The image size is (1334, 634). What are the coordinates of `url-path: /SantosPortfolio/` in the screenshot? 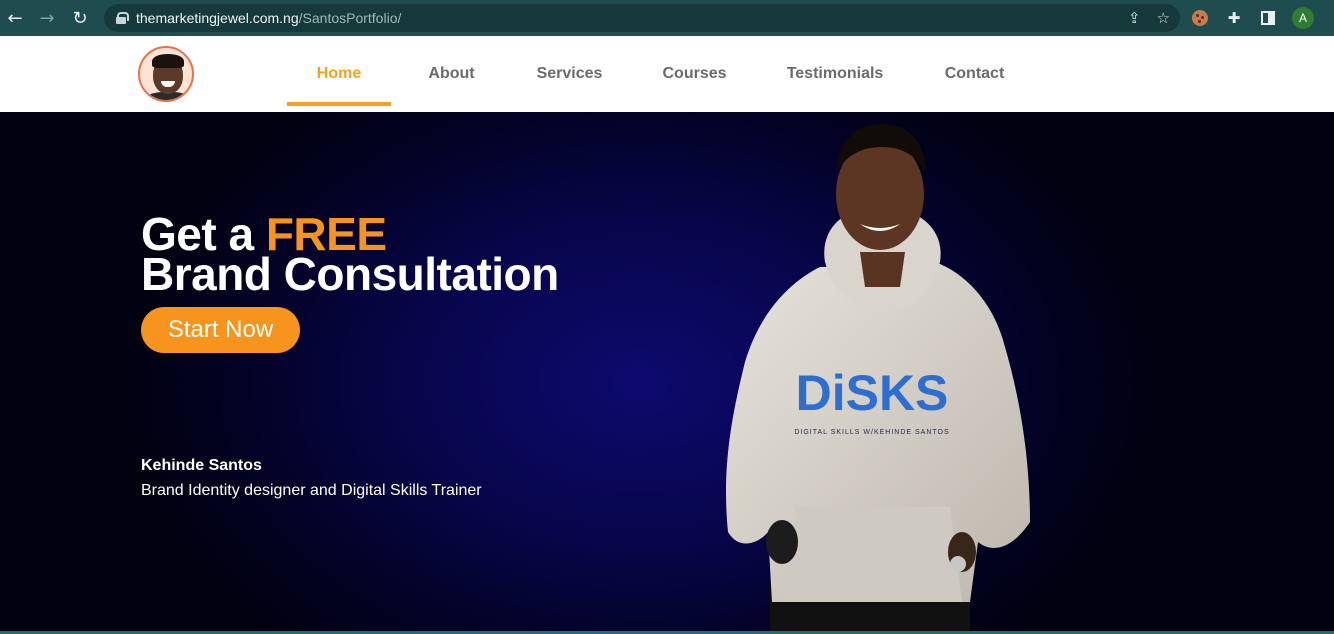 It's located at (350, 18).